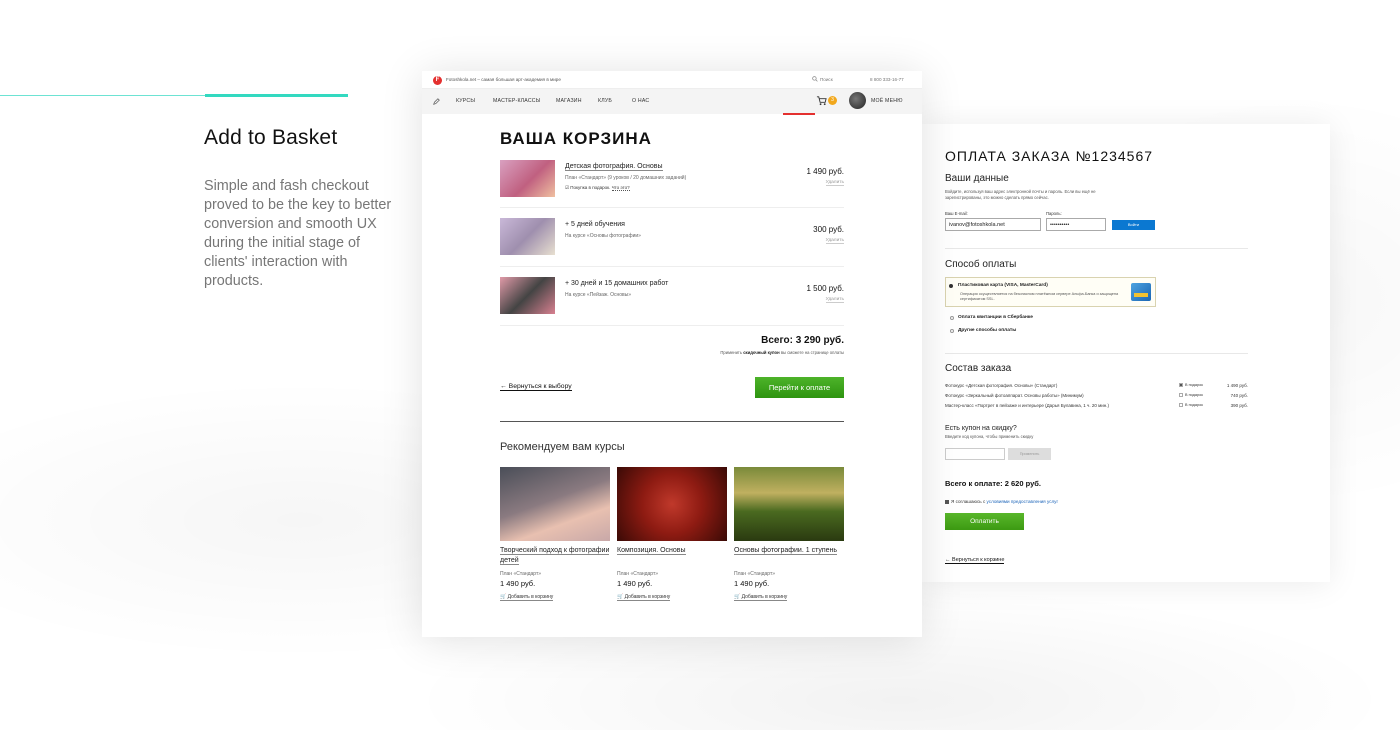 The height and width of the screenshot is (730, 1400). What do you see at coordinates (276, 95) in the screenshot?
I see `accent-line-highlight` at bounding box center [276, 95].